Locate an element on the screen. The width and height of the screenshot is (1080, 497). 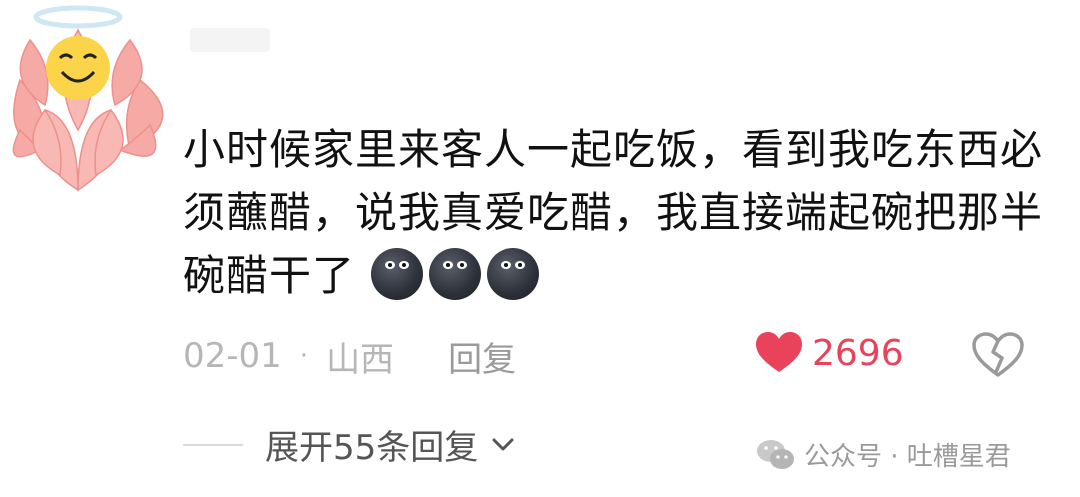
avatar is located at coordinates (97, 100).